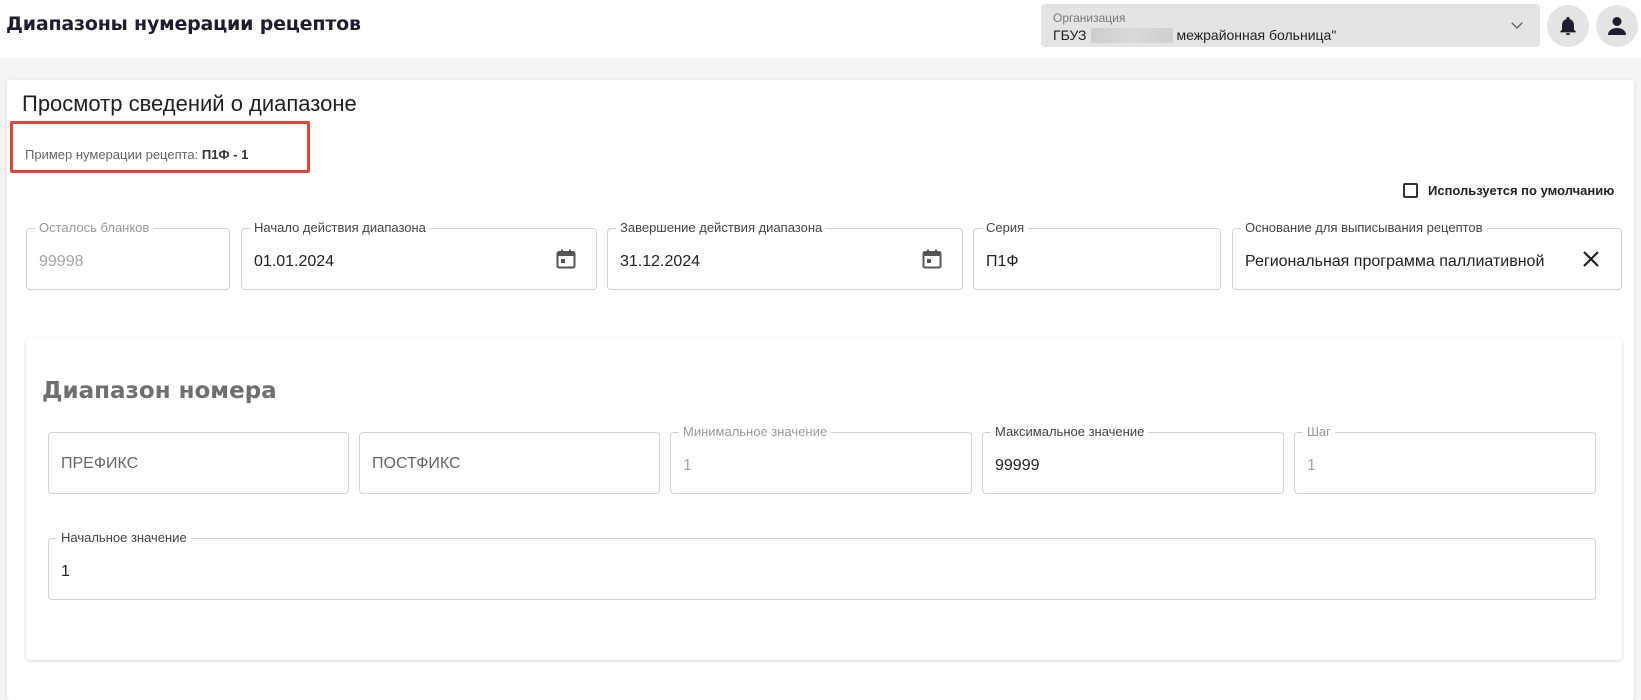 The image size is (1641, 700). I want to click on range-start-date-field: Начало действия диапазона 01.01.2024, so click(419, 255).